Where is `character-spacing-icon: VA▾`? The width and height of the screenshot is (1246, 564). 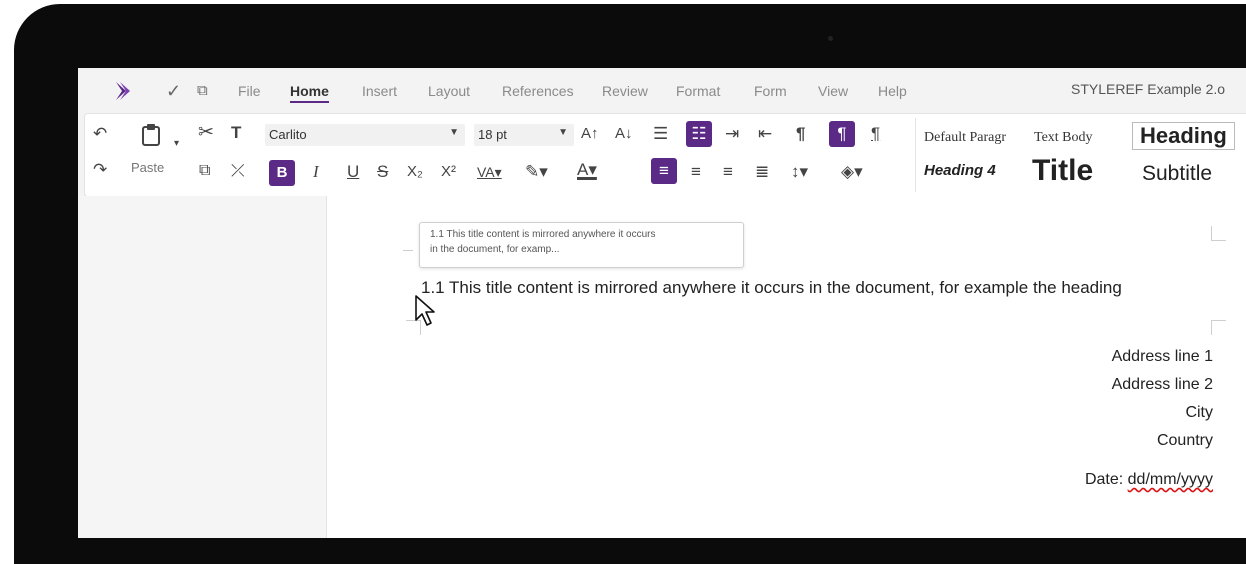
character-spacing-icon: VA▾ is located at coordinates (489, 172).